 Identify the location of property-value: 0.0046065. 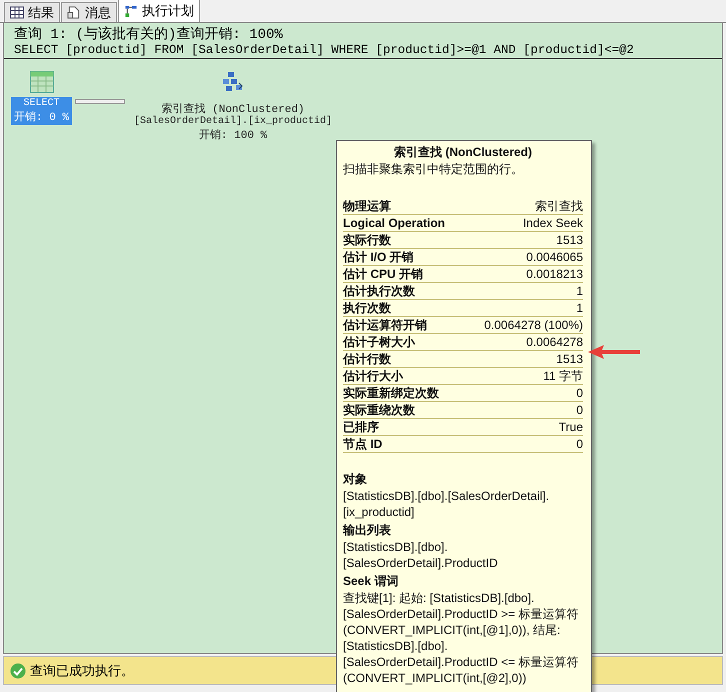
(554, 257).